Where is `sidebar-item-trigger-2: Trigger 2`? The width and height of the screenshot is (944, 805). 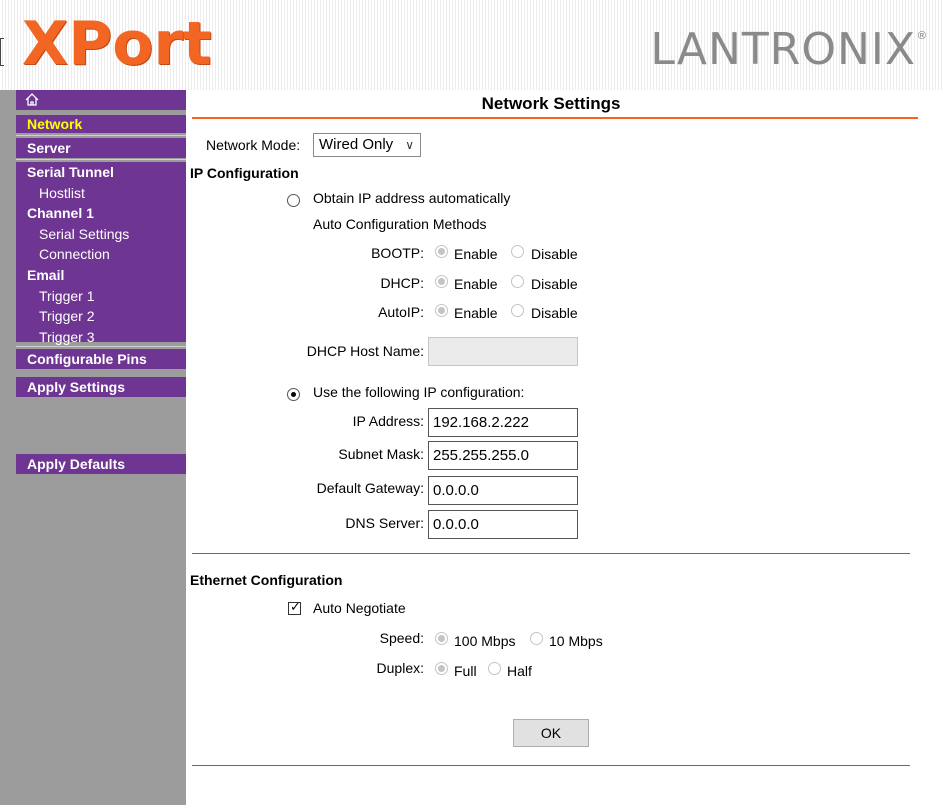 sidebar-item-trigger-2: Trigger 2 is located at coordinates (101, 316).